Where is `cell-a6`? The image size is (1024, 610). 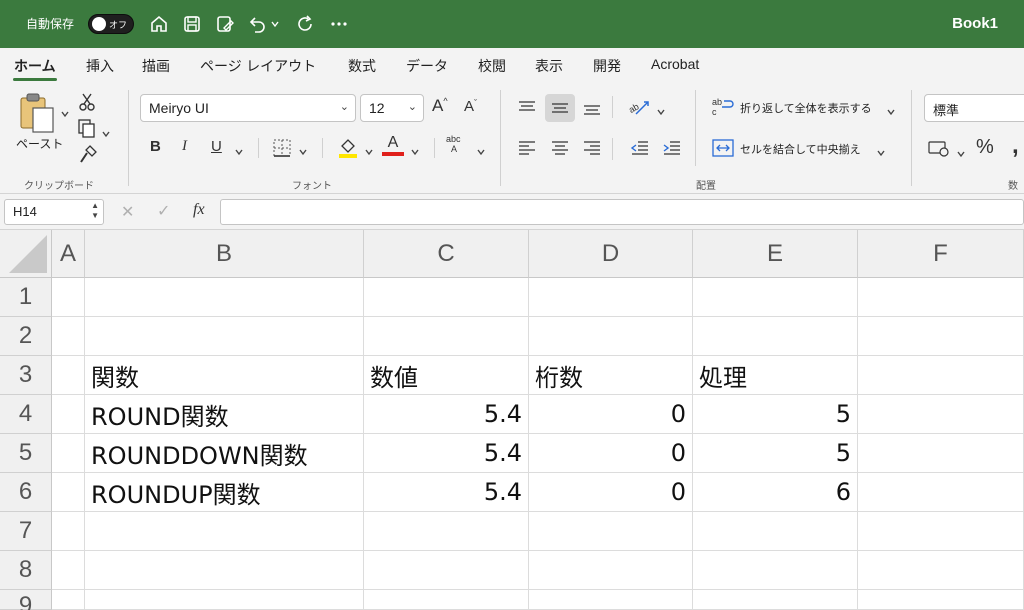 cell-a6 is located at coordinates (68, 492).